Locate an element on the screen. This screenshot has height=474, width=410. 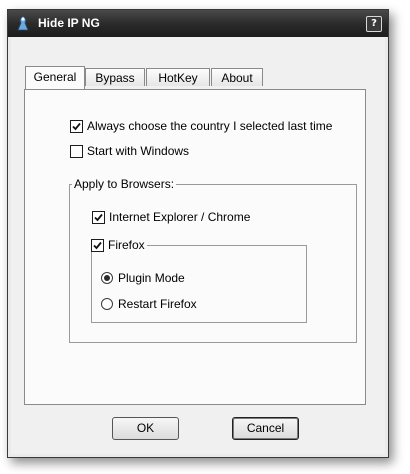
apply-to-browsers-title: Apply to Browsers: is located at coordinates (124, 184).